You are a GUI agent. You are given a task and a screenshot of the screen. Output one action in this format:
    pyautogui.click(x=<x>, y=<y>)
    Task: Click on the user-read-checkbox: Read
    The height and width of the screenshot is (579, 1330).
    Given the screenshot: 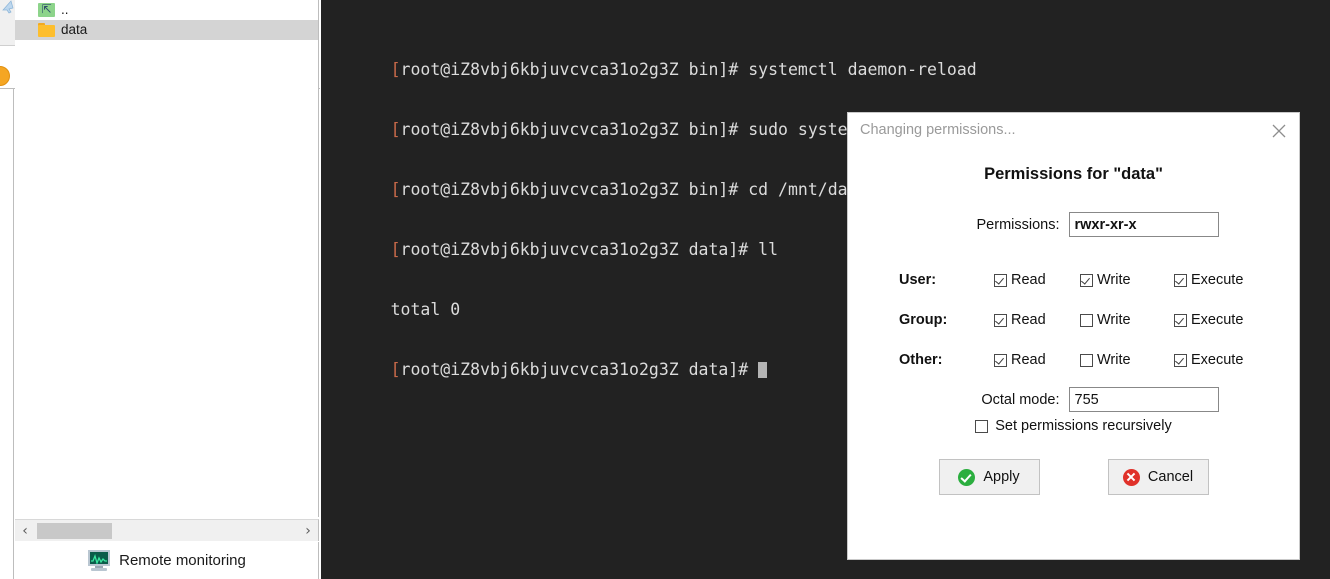 What is the action you would take?
    pyautogui.click(x=1037, y=280)
    